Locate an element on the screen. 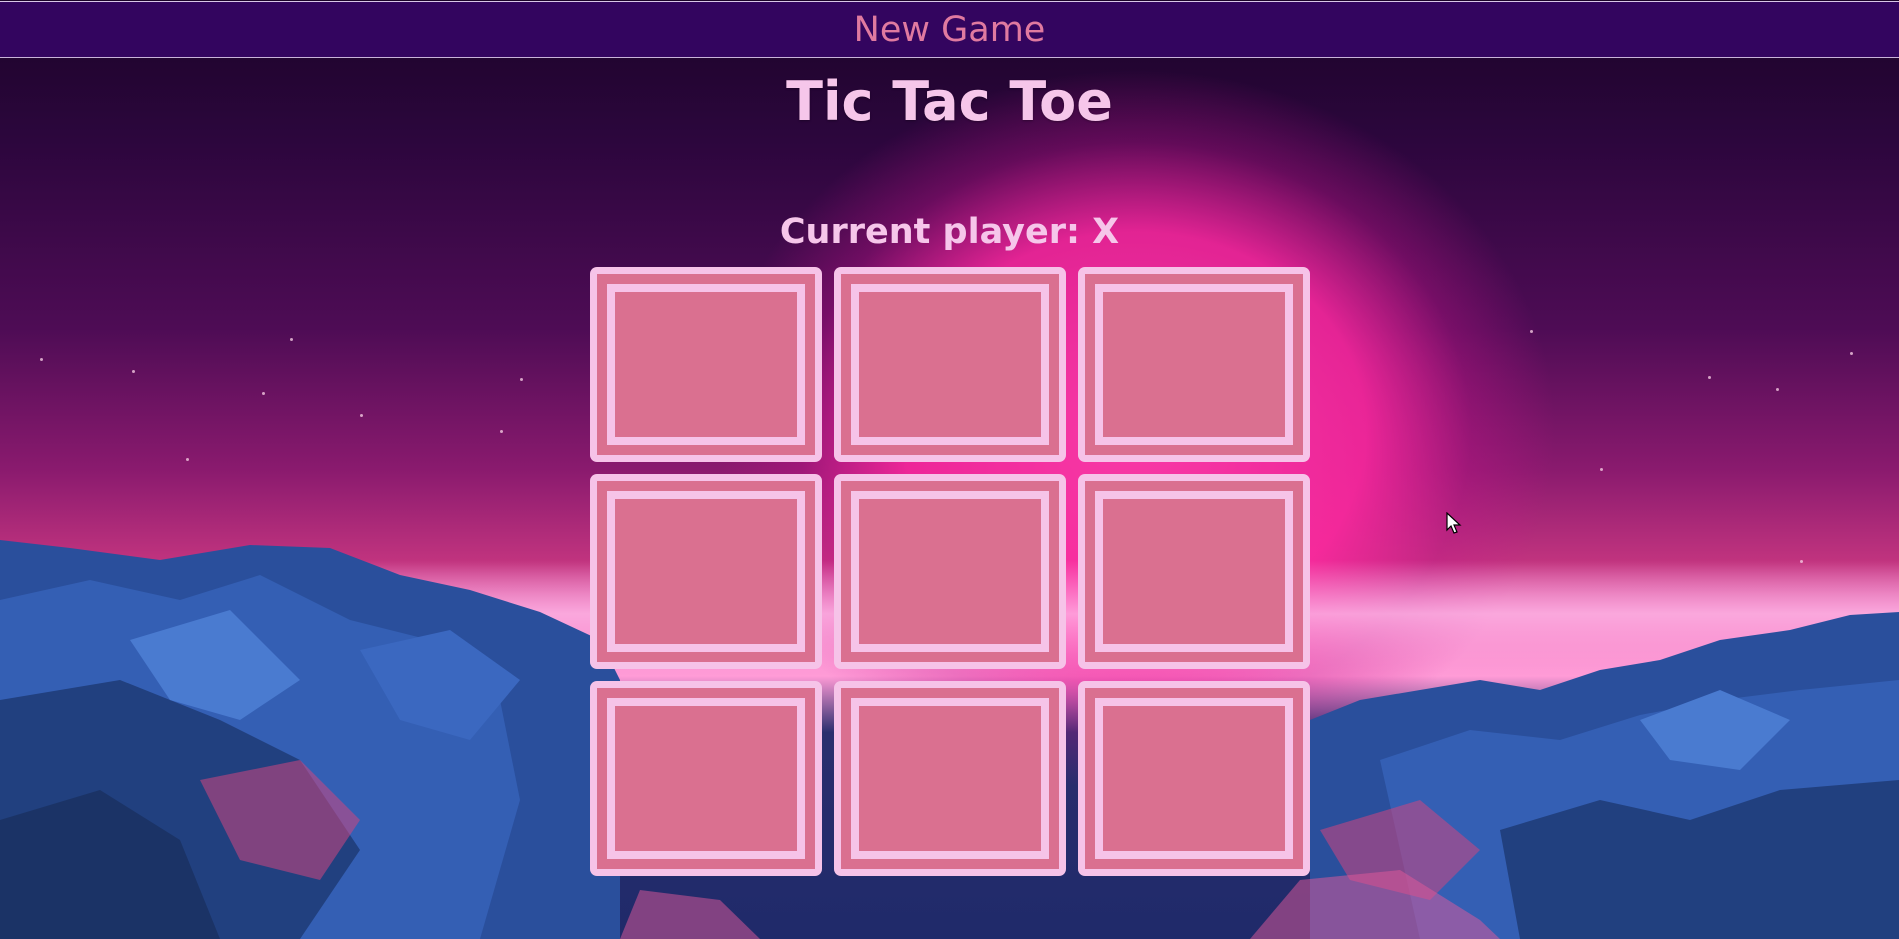 The height and width of the screenshot is (939, 1899). mouse-cursor-icon is located at coordinates (1454, 523).